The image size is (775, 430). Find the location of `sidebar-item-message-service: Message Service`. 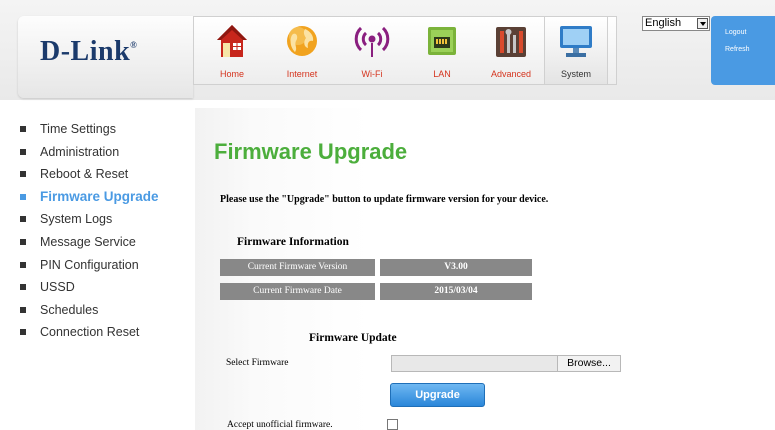

sidebar-item-message-service: Message Service is located at coordinates (107, 244).